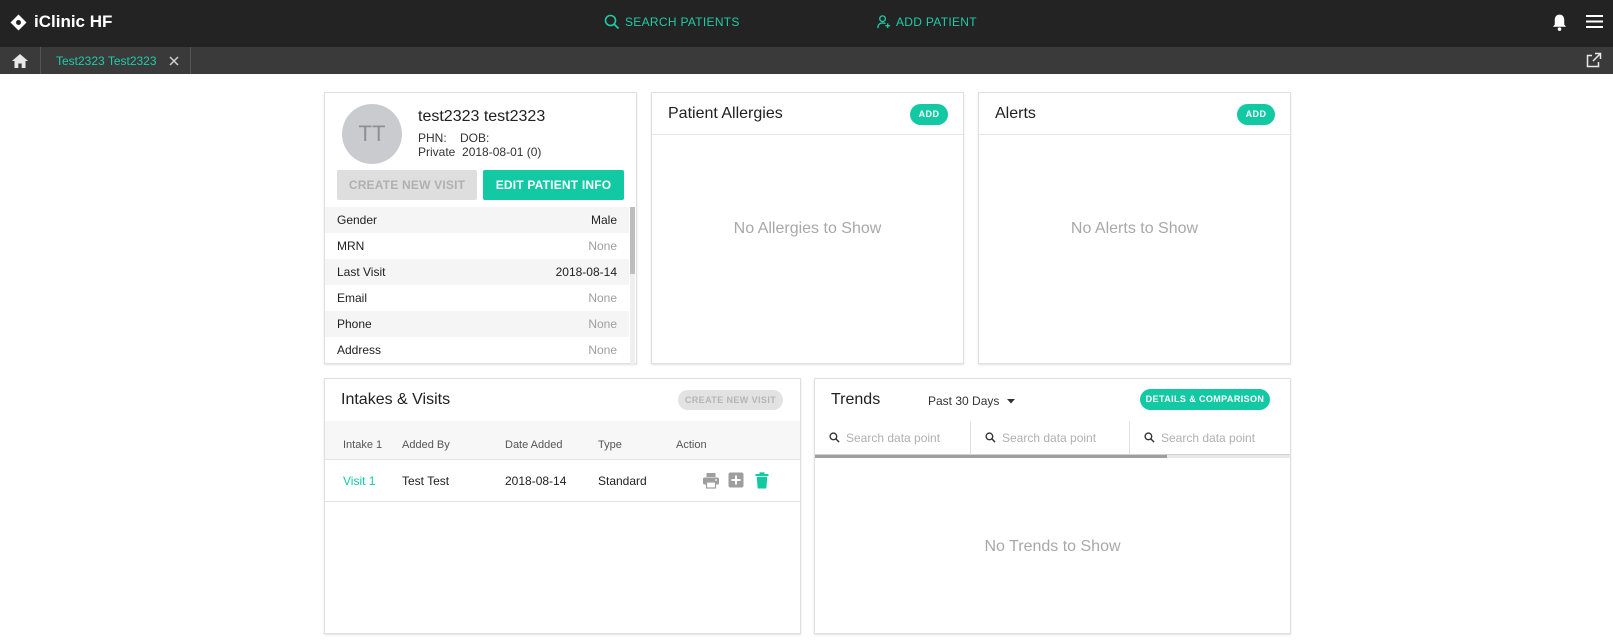 The width and height of the screenshot is (1613, 644). I want to click on detail-value: Male, so click(603, 220).